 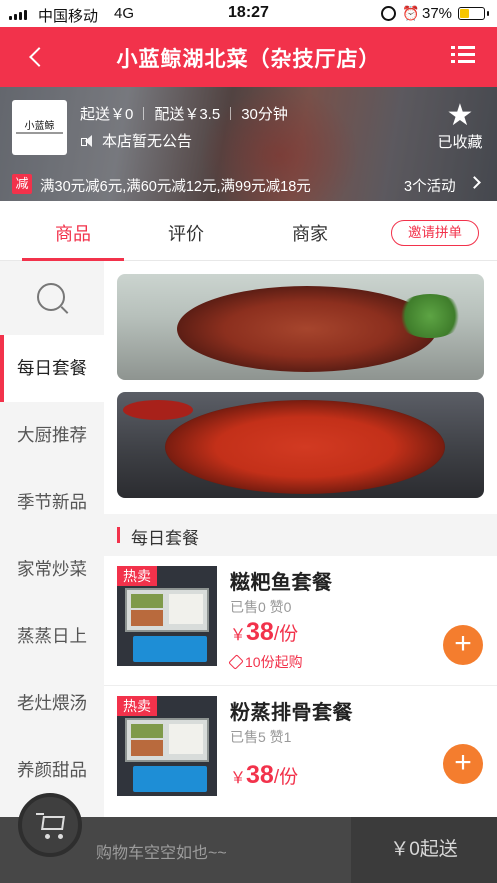 What do you see at coordinates (161, 853) in the screenshot?
I see `cart-empty-text: 购物车空空如也~~` at bounding box center [161, 853].